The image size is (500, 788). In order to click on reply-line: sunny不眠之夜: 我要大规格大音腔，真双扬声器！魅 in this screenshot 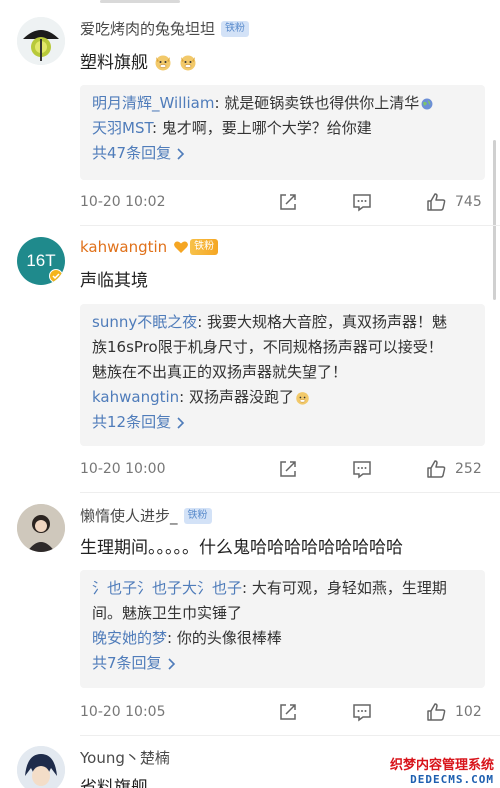, I will do `click(283, 322)`.